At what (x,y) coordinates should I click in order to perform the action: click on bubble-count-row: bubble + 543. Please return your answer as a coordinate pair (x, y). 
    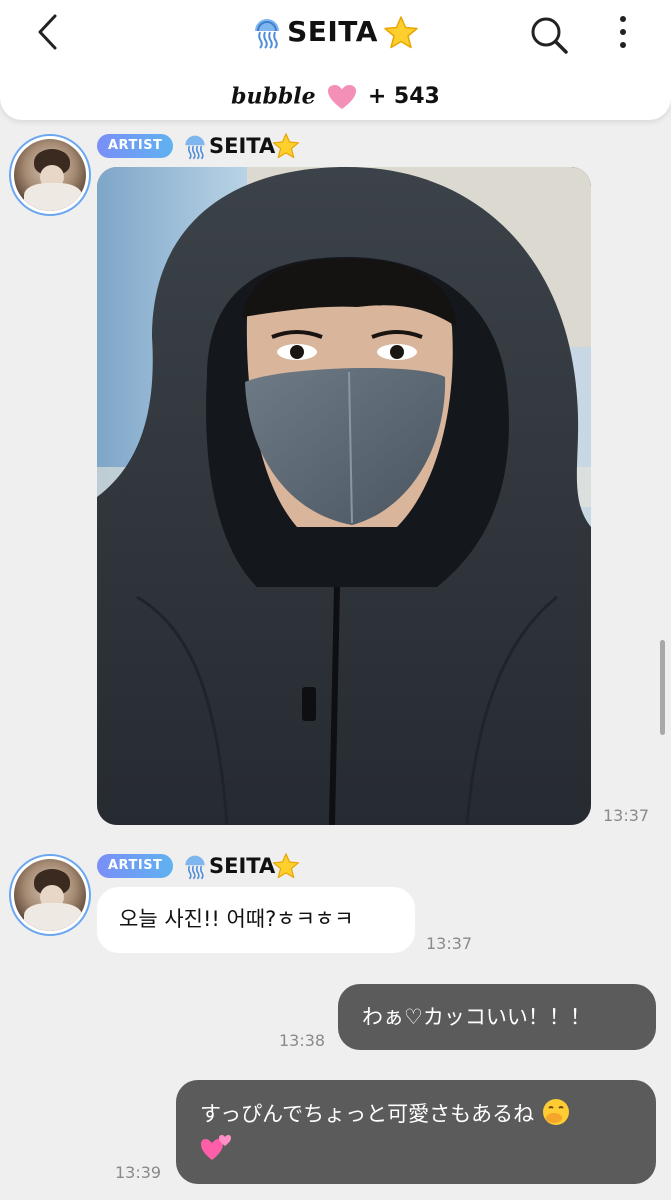
    Looking at the image, I should click on (335, 96).